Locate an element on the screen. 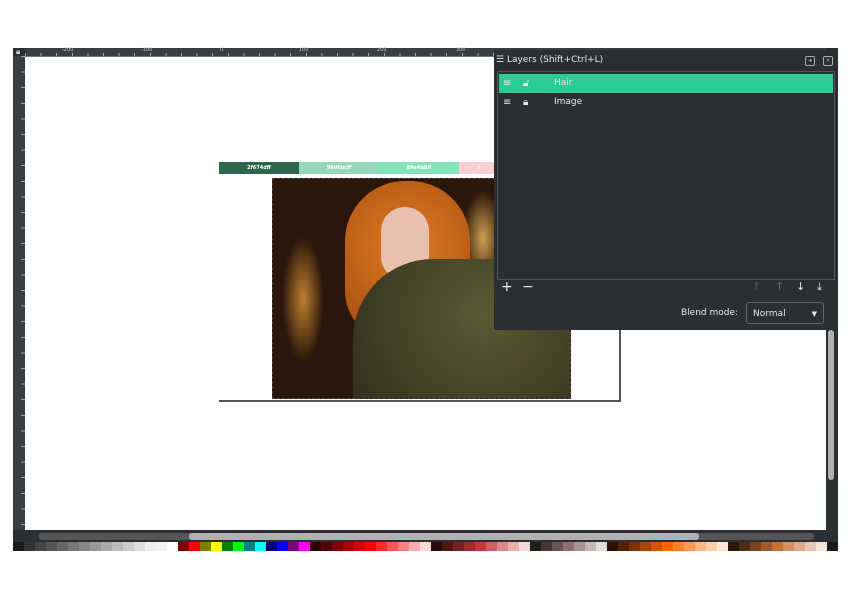 This screenshot has width=850, height=600. horizontal-scroll-thumb is located at coordinates (444, 536).